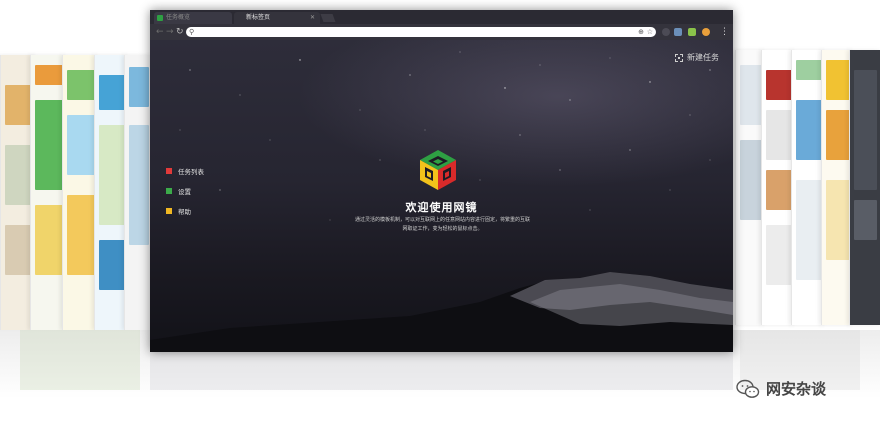  What do you see at coordinates (650, 32) in the screenshot?
I see `bookmark-star-icon: ☆` at bounding box center [650, 32].